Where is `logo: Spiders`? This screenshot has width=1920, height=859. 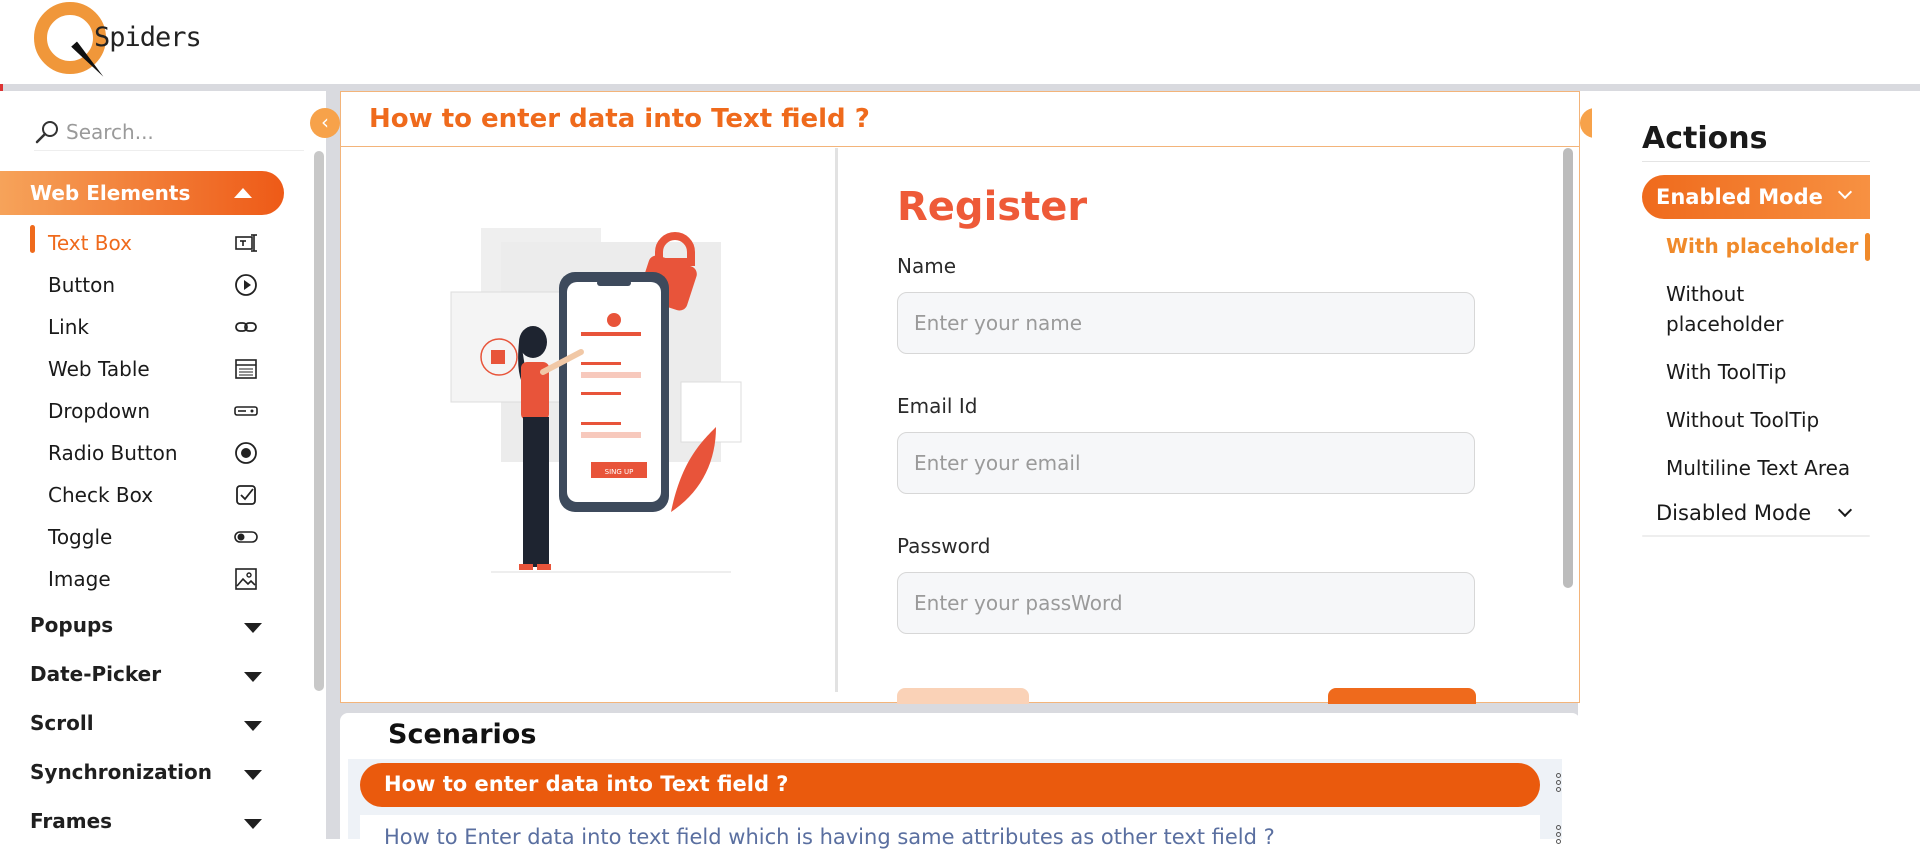 logo: Spiders is located at coordinates (118, 42).